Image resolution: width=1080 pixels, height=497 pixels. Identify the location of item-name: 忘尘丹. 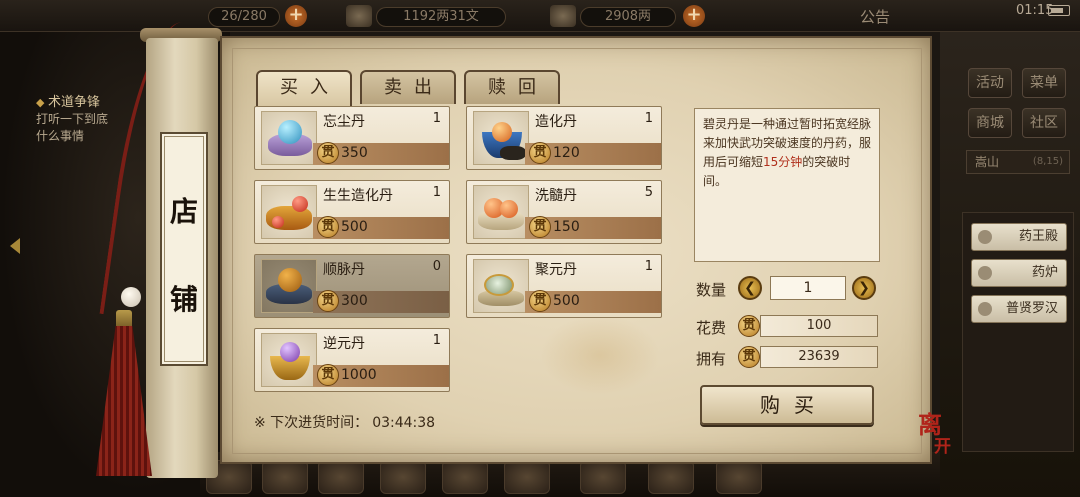
(344, 122).